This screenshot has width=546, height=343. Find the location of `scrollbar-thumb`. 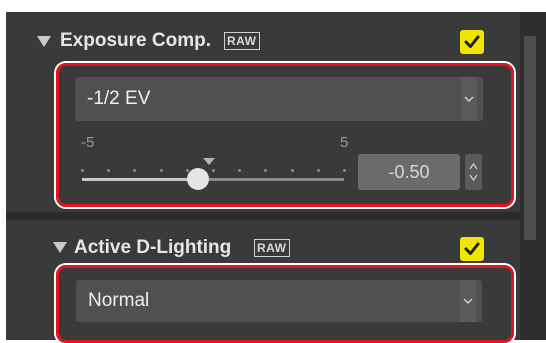

scrollbar-thumb is located at coordinates (530, 138).